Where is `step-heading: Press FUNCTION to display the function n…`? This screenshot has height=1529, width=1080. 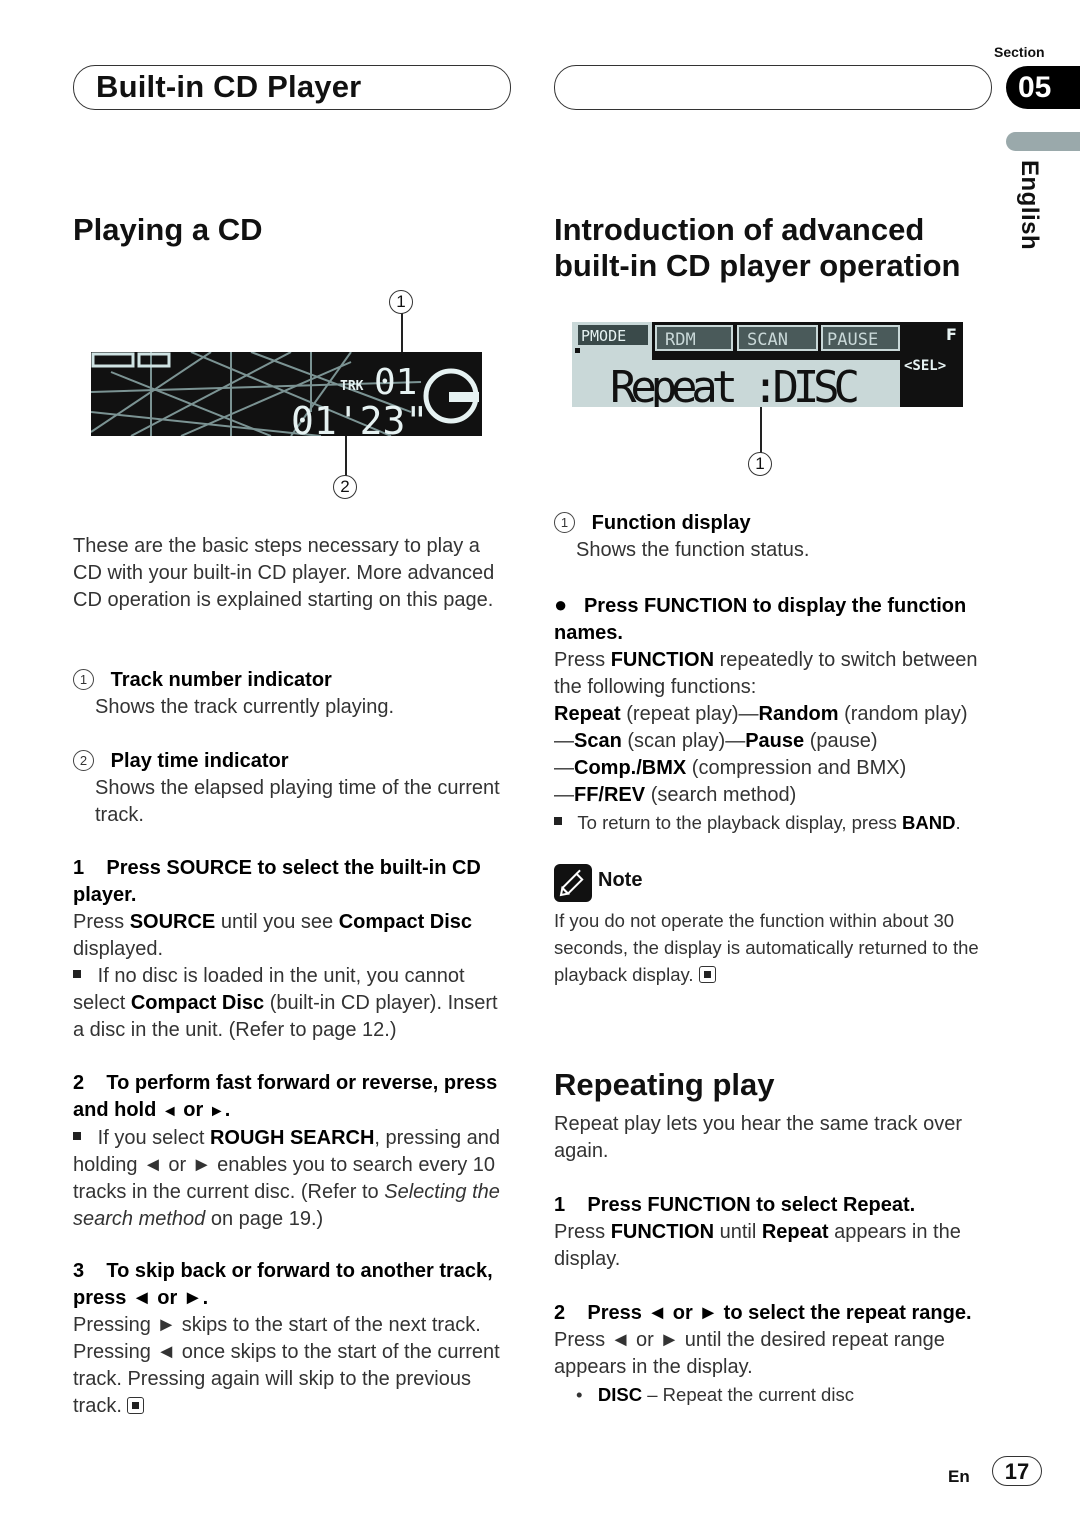
step-heading: Press FUNCTION to display the function n… is located at coordinates (760, 619).